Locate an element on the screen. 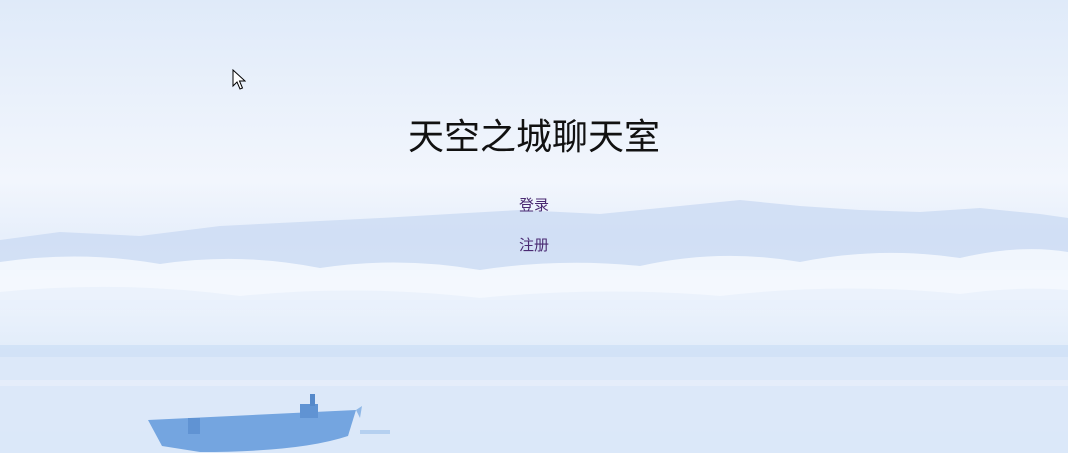 Image resolution: width=1068 pixels, height=453 pixels. register-link-label: 注册 is located at coordinates (534, 245).